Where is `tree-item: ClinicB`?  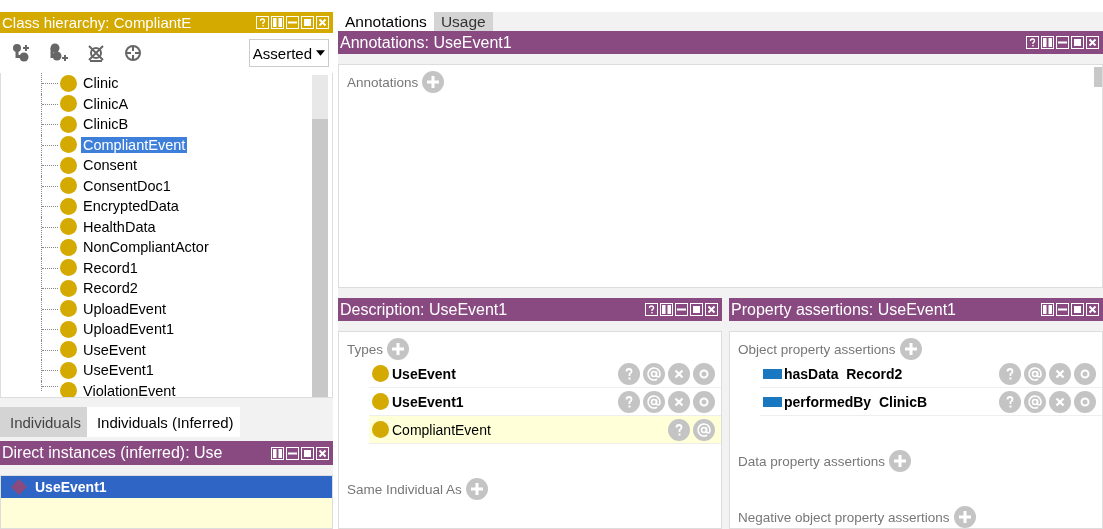 tree-item: ClinicB is located at coordinates (106, 124).